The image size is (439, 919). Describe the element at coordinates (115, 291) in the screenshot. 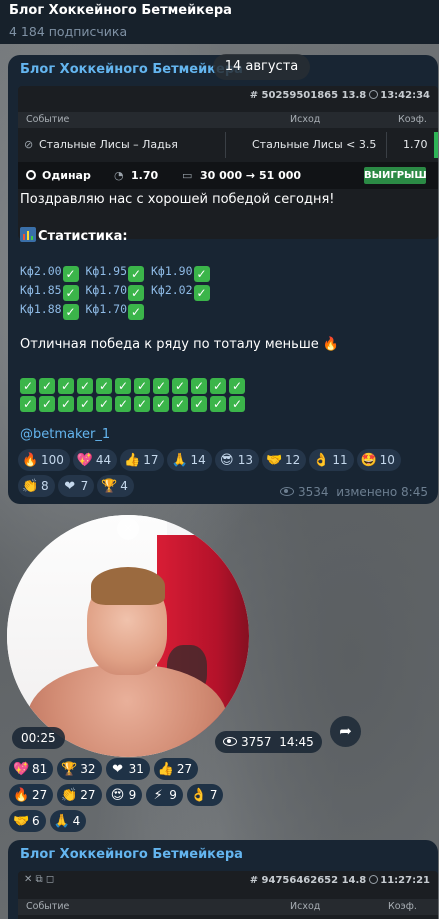

I see `kf-line: Кф1.85 ✓ Кф1.70 ✓ Кф2.02 ✓` at that location.